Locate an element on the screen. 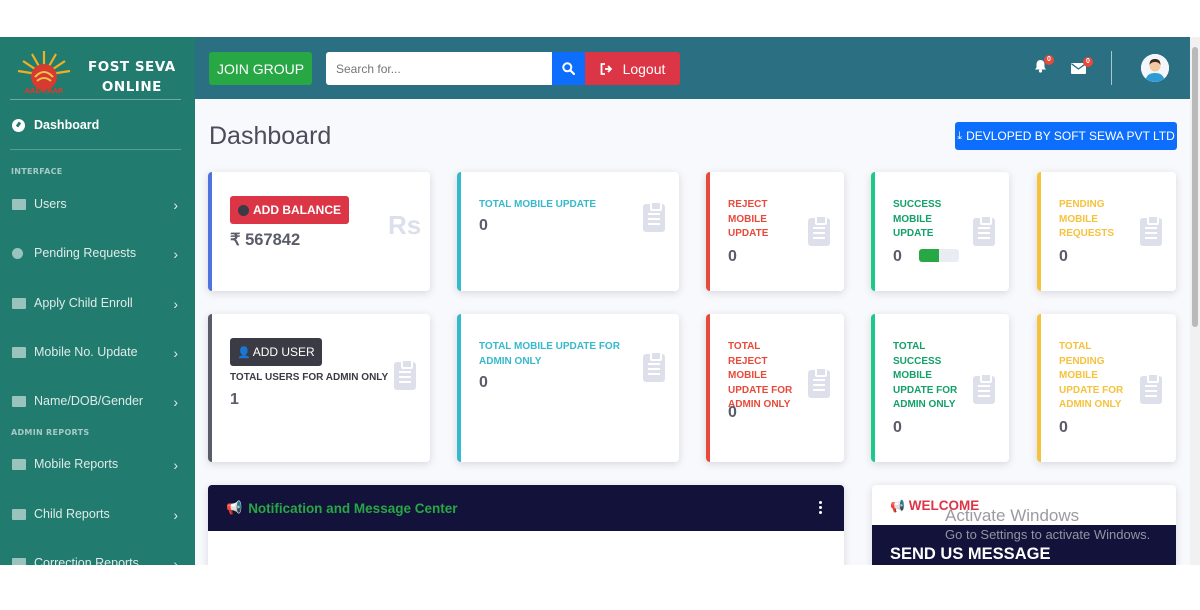 Image resolution: width=1200 pixels, height=610 pixels. activate-windows-subtitle: Go to Settings to activate Windows. is located at coordinates (1048, 534).